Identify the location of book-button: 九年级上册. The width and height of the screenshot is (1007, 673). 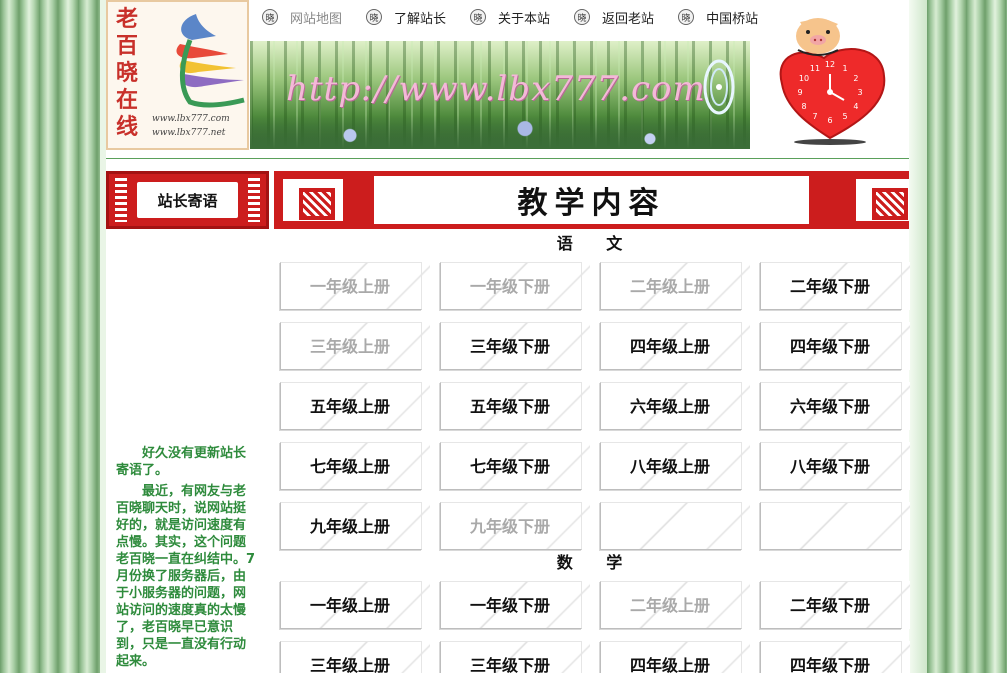
(350, 526).